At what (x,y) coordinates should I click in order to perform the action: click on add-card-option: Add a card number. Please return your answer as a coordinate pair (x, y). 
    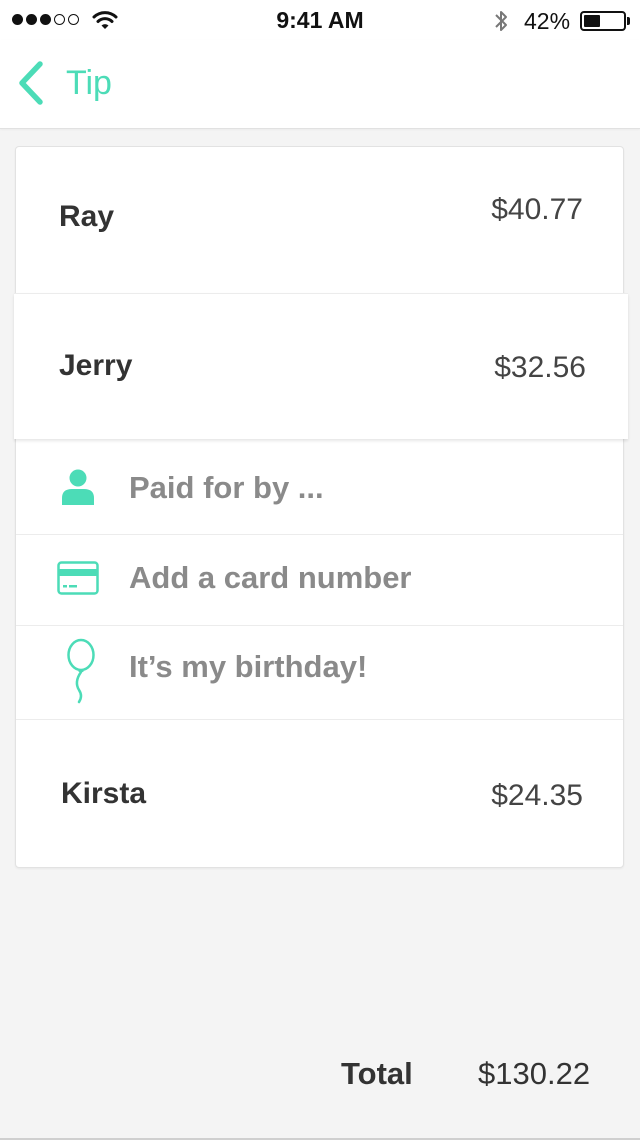
    Looking at the image, I should click on (319, 580).